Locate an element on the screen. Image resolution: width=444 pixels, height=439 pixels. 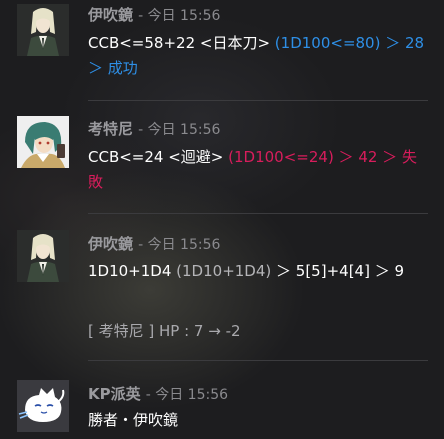
message-body: CCB<=24 <迴避> (1D100<=24) ＞ 42 ＞ 失 is located at coordinates (252, 157).